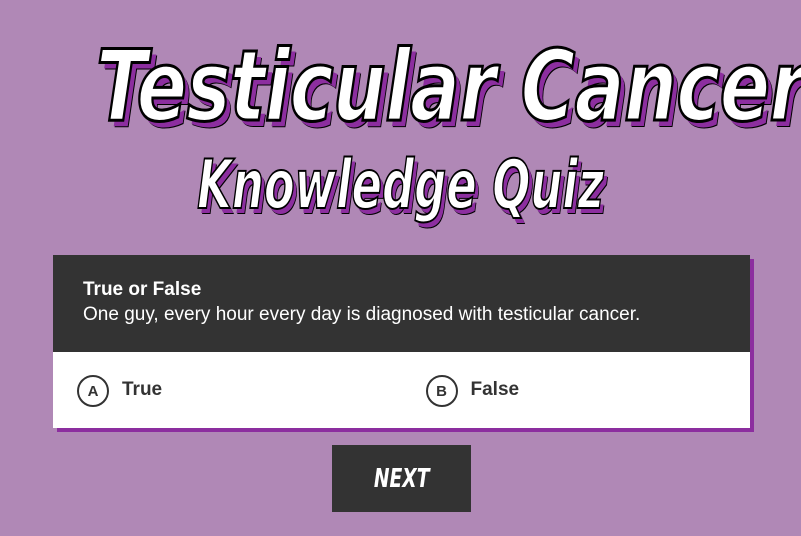  I want to click on answer-option-a: A True, so click(227, 390).